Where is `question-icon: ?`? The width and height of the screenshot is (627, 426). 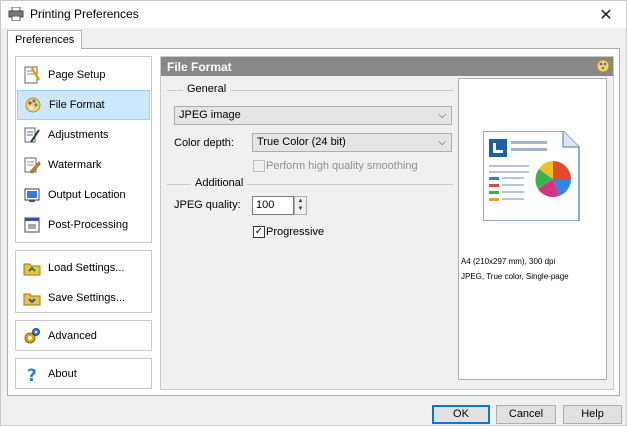 question-icon: ? is located at coordinates (32, 374).